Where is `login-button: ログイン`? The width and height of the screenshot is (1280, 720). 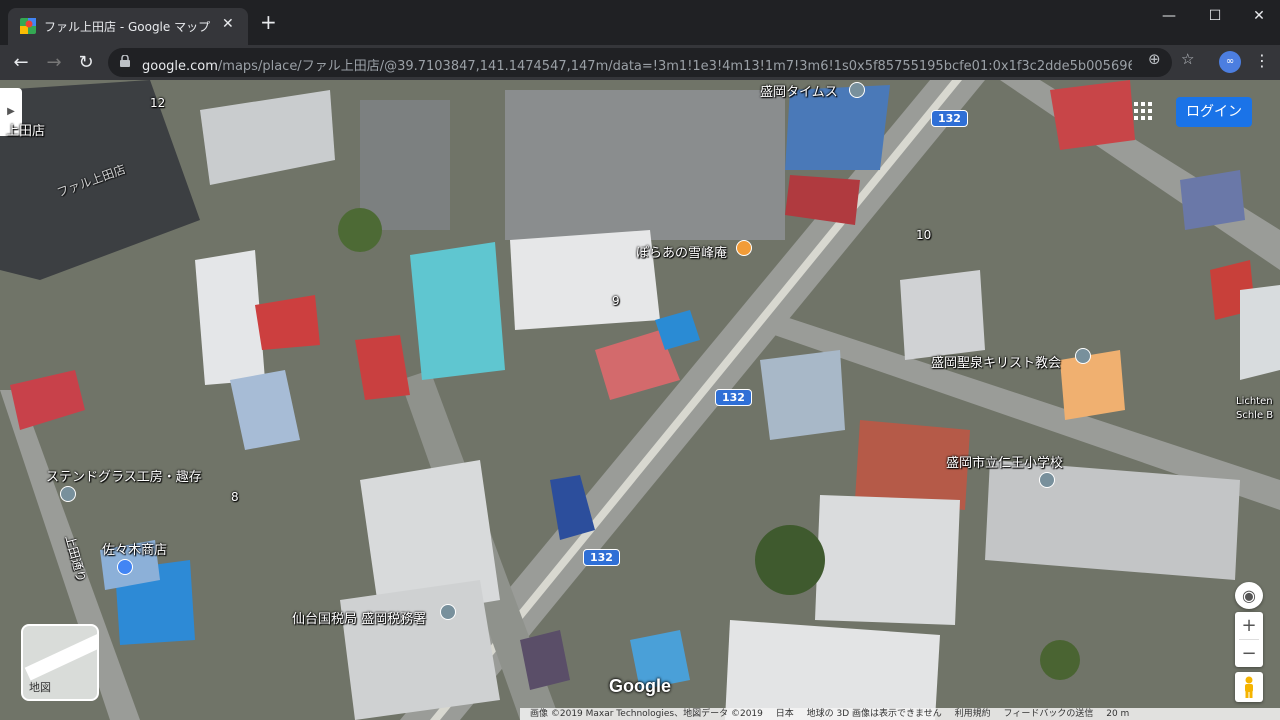 login-button: ログイン is located at coordinates (1214, 112).